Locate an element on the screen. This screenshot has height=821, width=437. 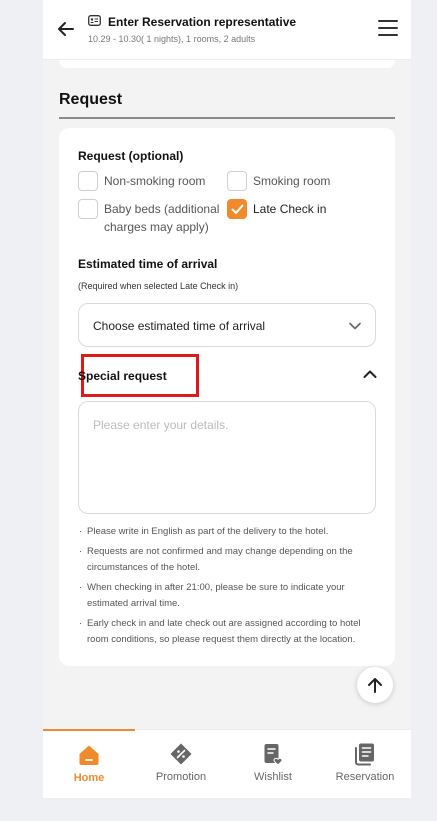
home-icon is located at coordinates (89, 755).